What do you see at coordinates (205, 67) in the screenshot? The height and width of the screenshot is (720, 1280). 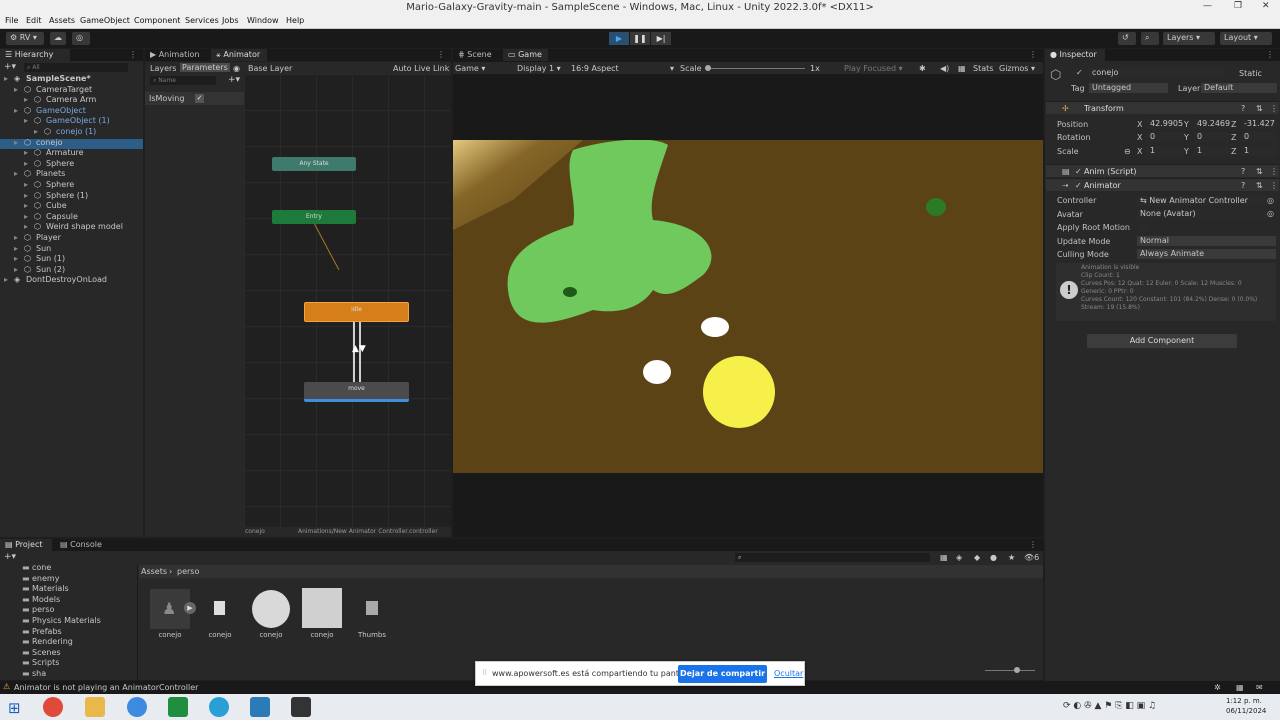 I see `tab-parameters: Parameters` at bounding box center [205, 67].